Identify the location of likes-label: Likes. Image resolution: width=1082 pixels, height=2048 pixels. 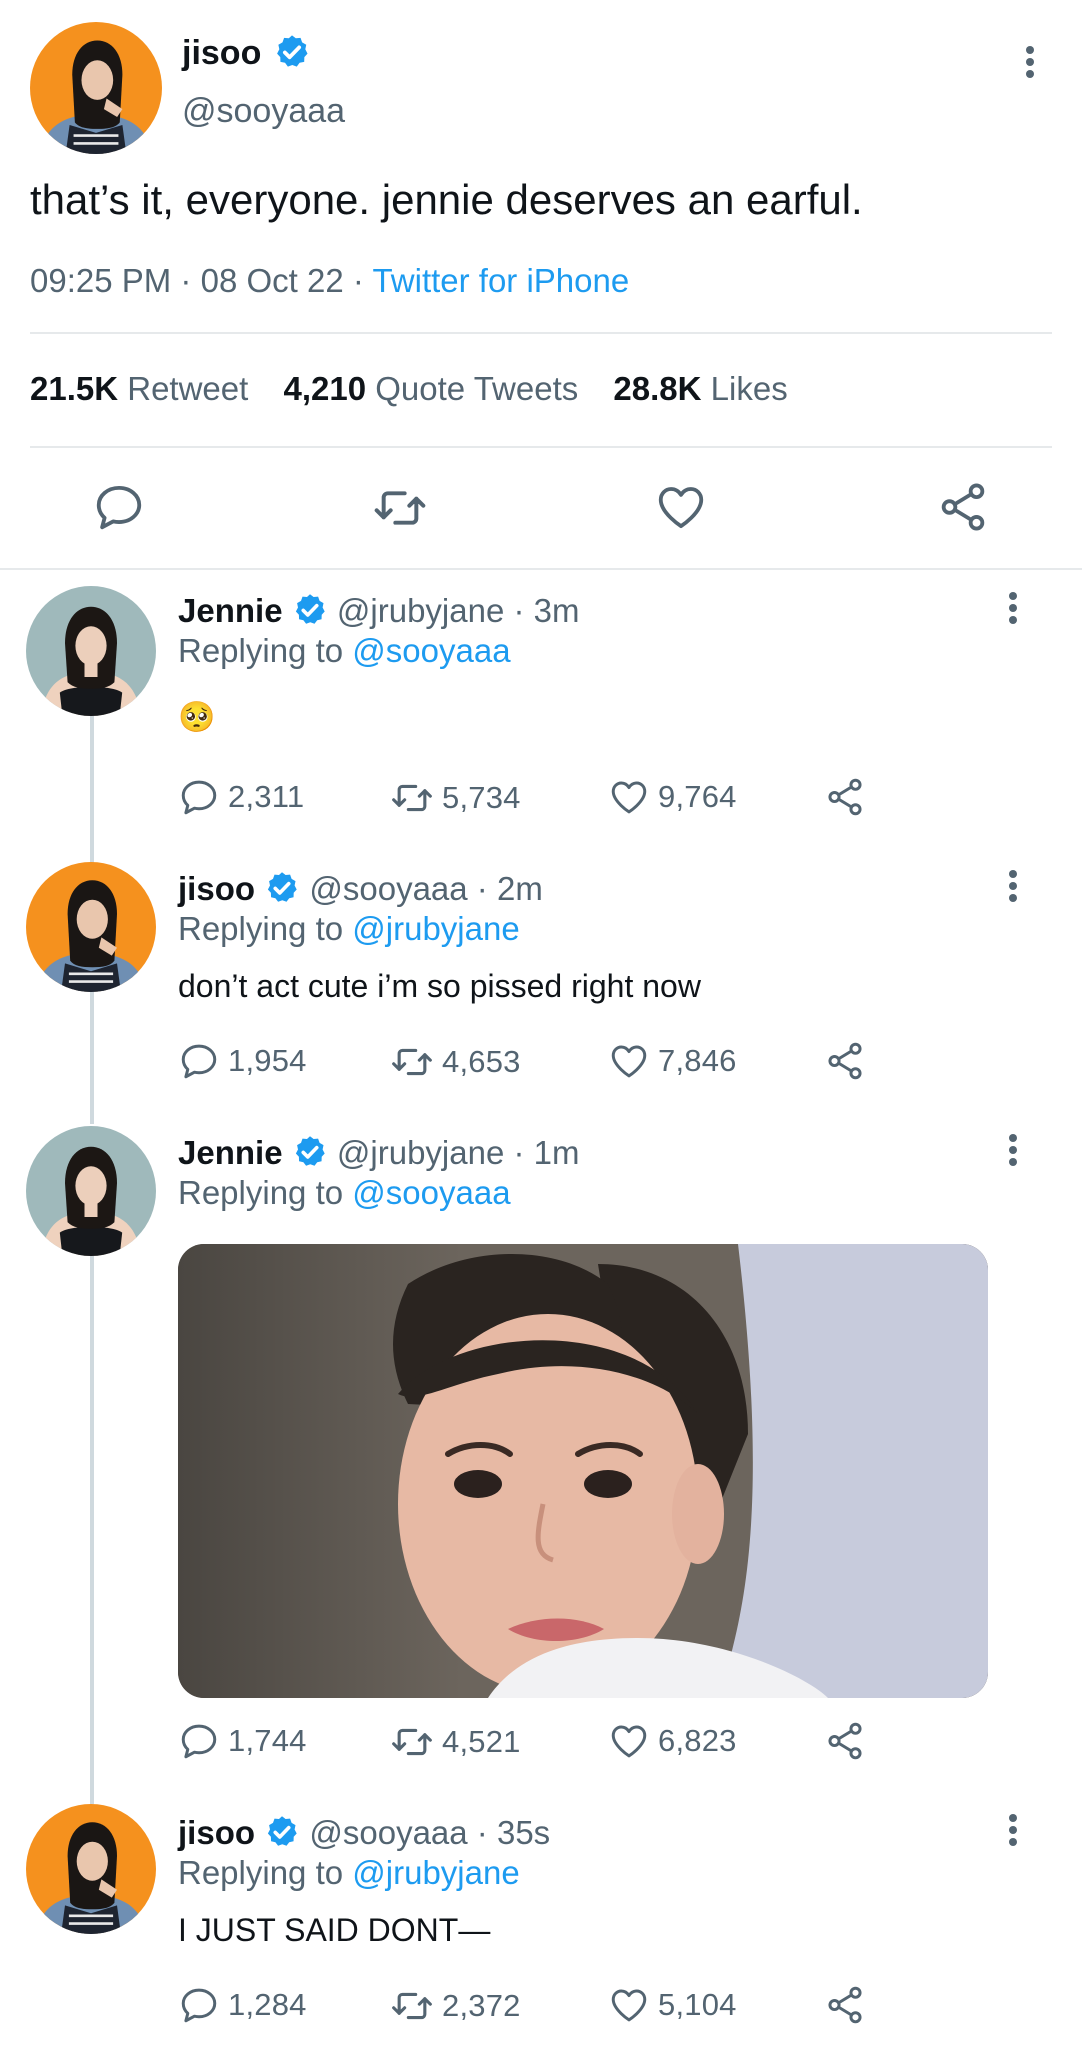
(749, 388).